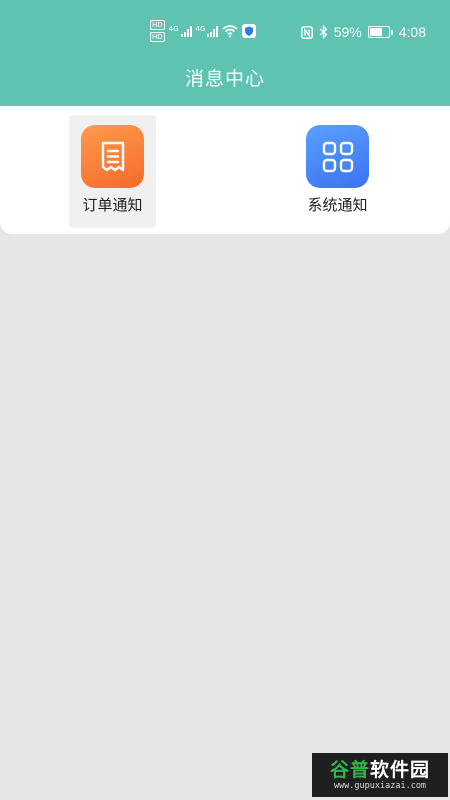 The height and width of the screenshot is (800, 450). Describe the element at coordinates (112, 205) in the screenshot. I see `order-notification-label: 订单通知` at that location.